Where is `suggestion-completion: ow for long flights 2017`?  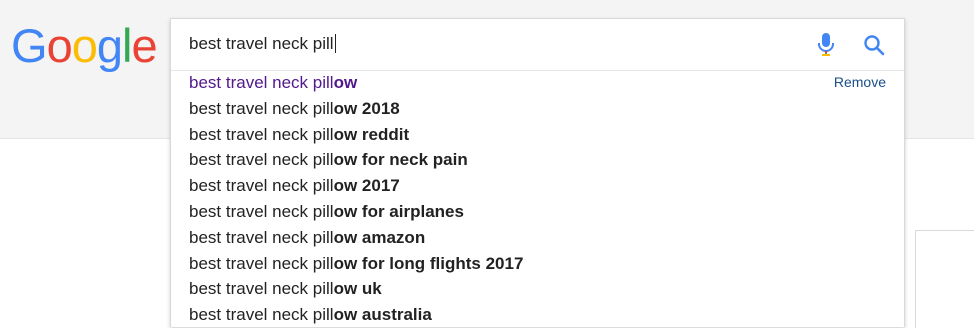 suggestion-completion: ow for long flights 2017 is located at coordinates (428, 263).